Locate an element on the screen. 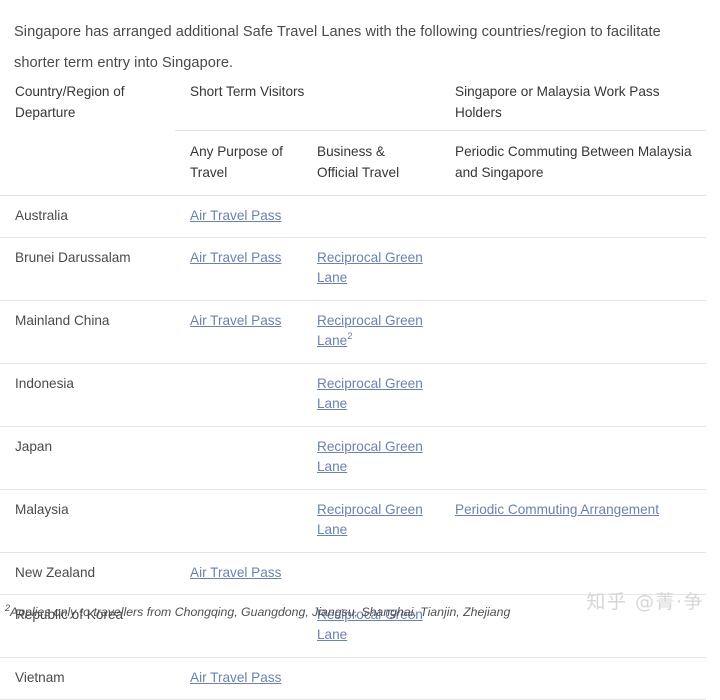 This screenshot has height=700, width=720. table-row: Japan Reciprocal Green Lane is located at coordinates (353, 458).